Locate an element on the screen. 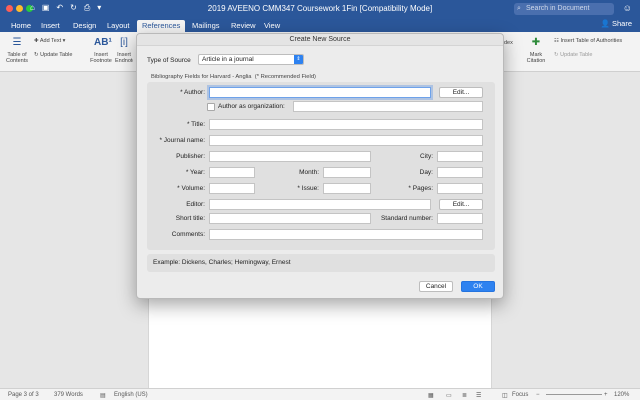 Image resolution: width=640 pixels, height=400 pixels. mark-citation-button: ✚ Mark Citation is located at coordinates (536, 50).